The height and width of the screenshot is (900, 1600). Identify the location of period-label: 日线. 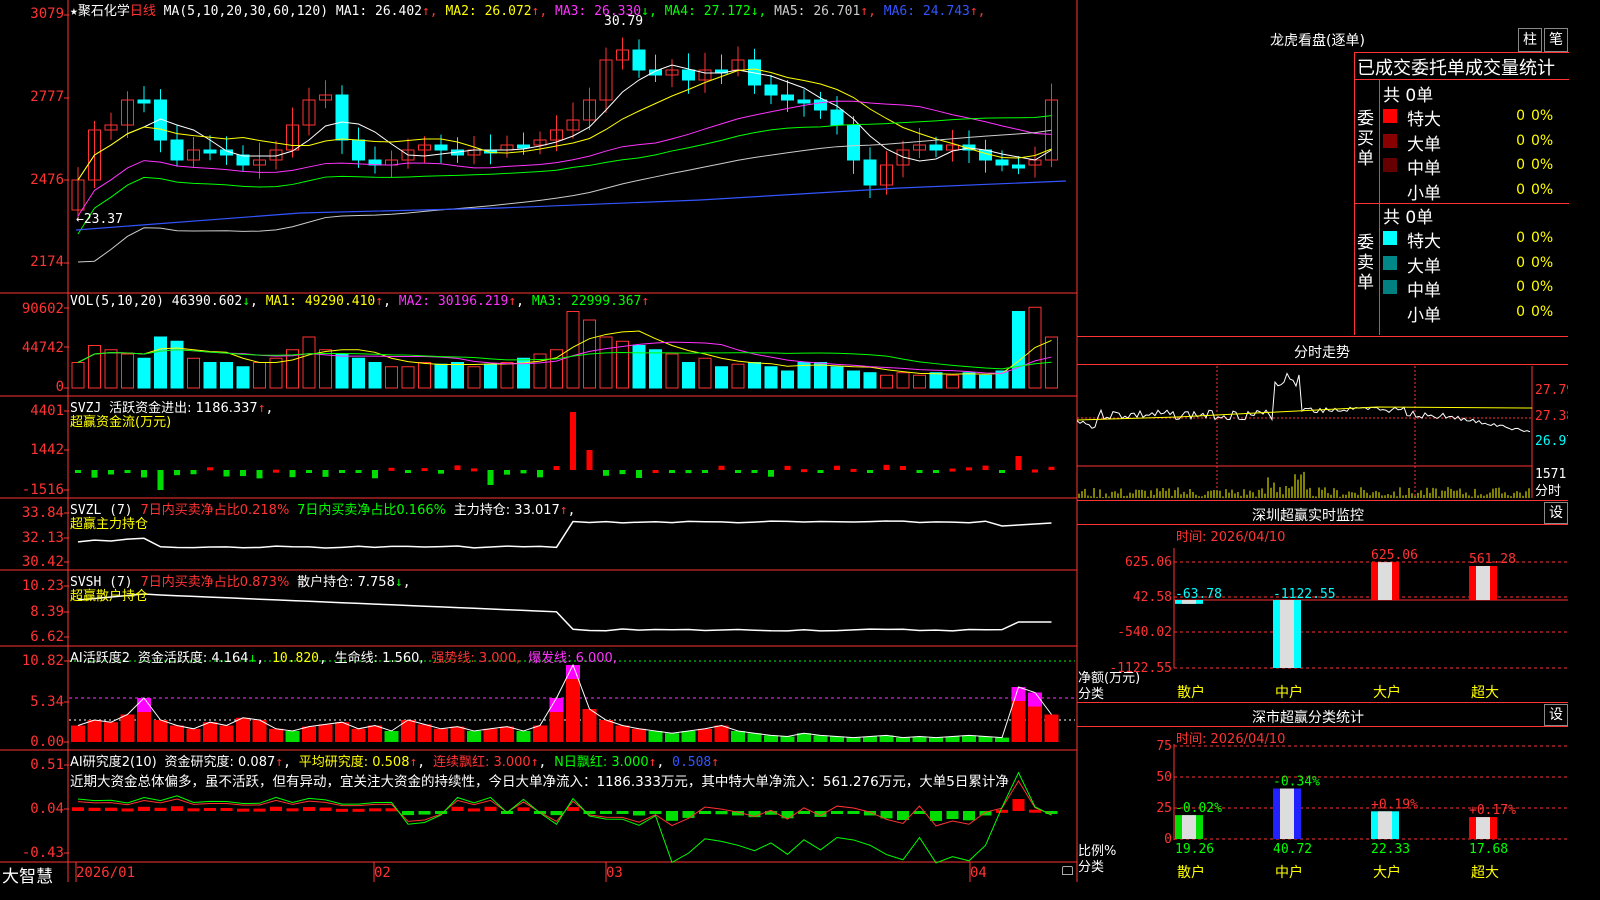
(143, 11).